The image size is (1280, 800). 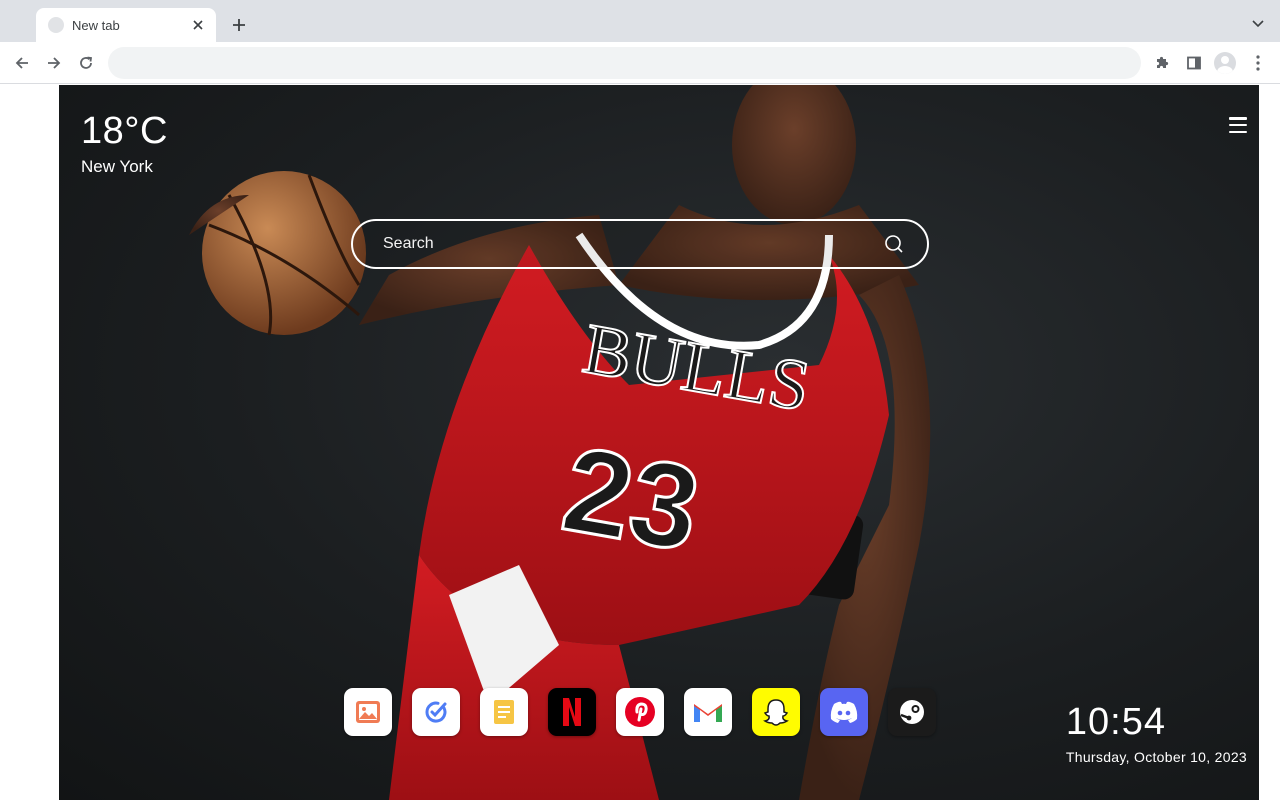 I want to click on netflix-app-icon, so click(x=572, y=712).